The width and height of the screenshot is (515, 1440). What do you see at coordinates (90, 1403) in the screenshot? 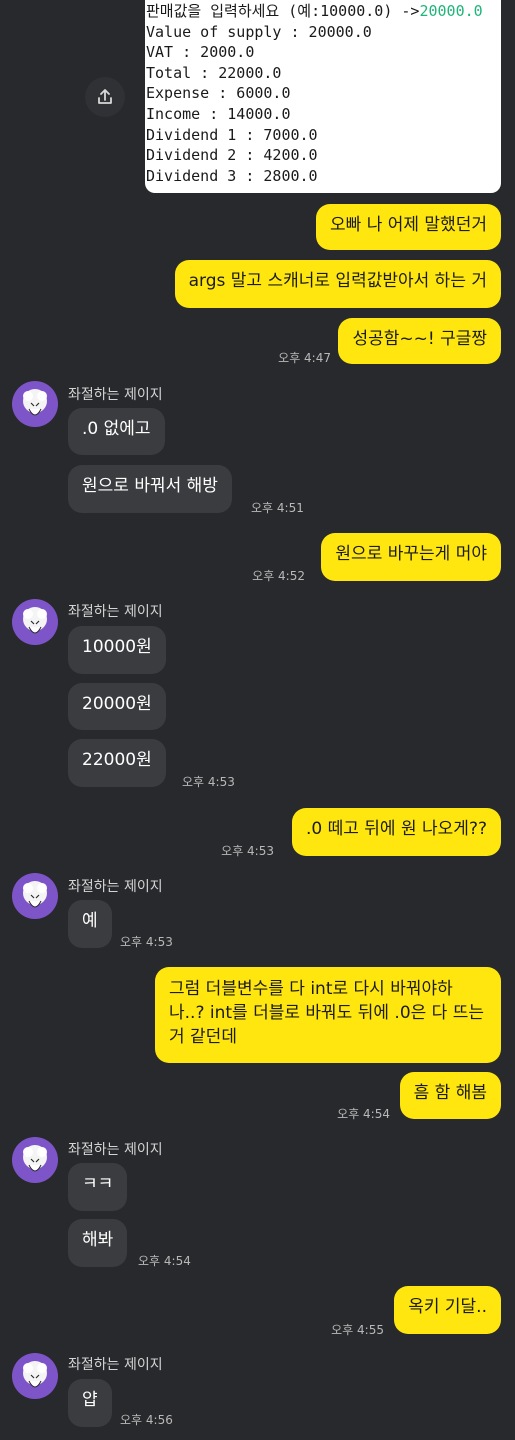
I see `their-message-bubble: 얍` at bounding box center [90, 1403].